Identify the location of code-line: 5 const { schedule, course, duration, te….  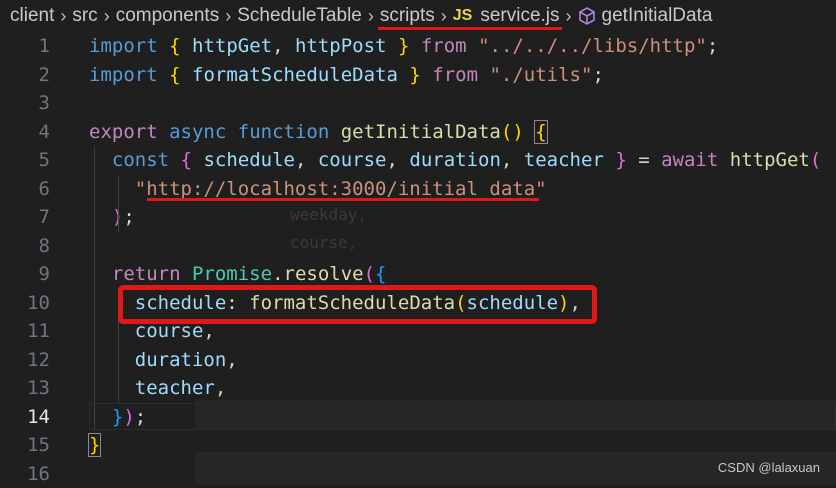
(418, 160).